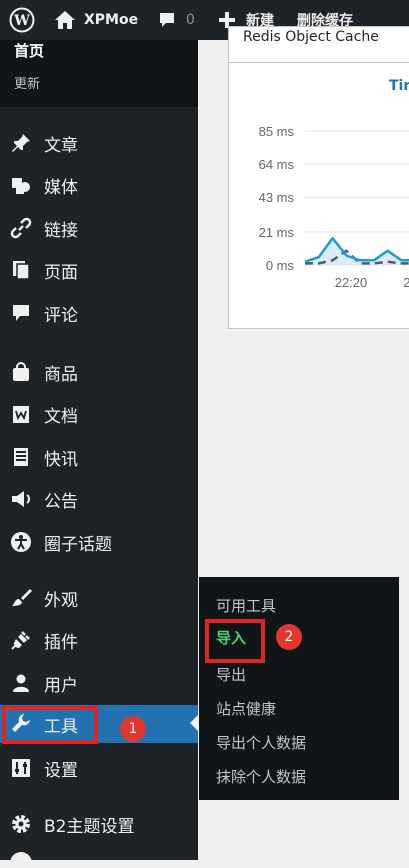 The image size is (409, 868). I want to click on y-tick-label: 21 ms, so click(277, 232).